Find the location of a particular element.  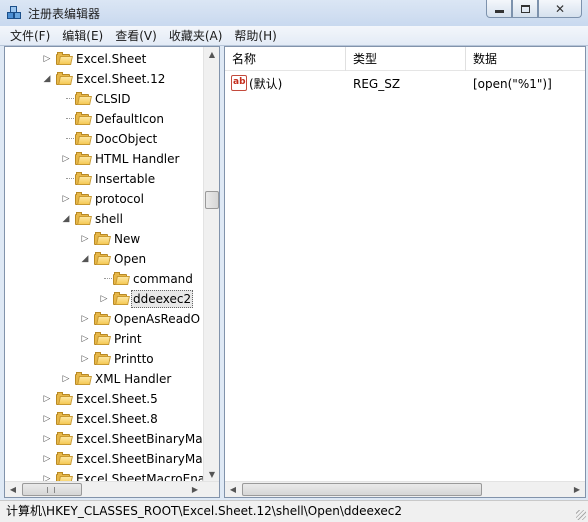

tree-horizontal-scroll-thumb is located at coordinates (52, 489).